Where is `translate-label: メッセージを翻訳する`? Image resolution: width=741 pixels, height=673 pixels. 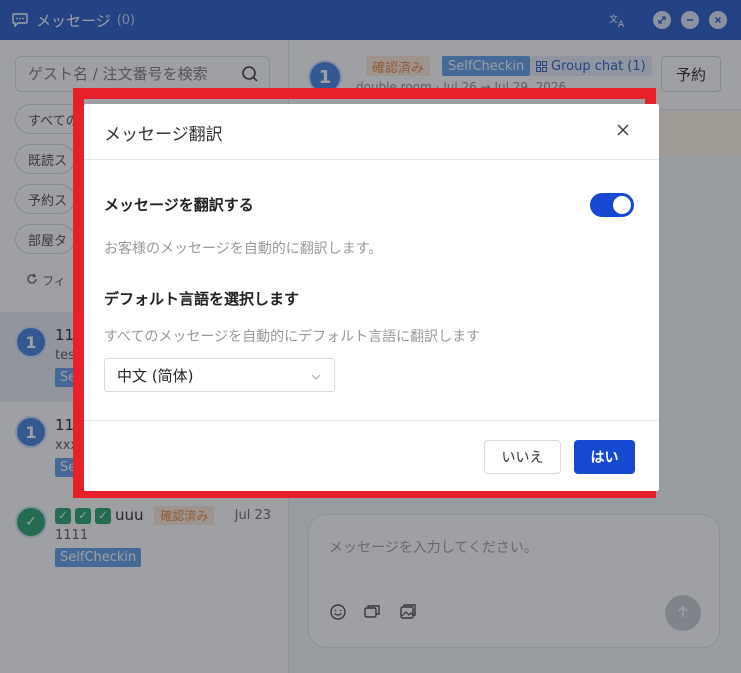
translate-label: メッセージを翻訳する is located at coordinates (179, 205).